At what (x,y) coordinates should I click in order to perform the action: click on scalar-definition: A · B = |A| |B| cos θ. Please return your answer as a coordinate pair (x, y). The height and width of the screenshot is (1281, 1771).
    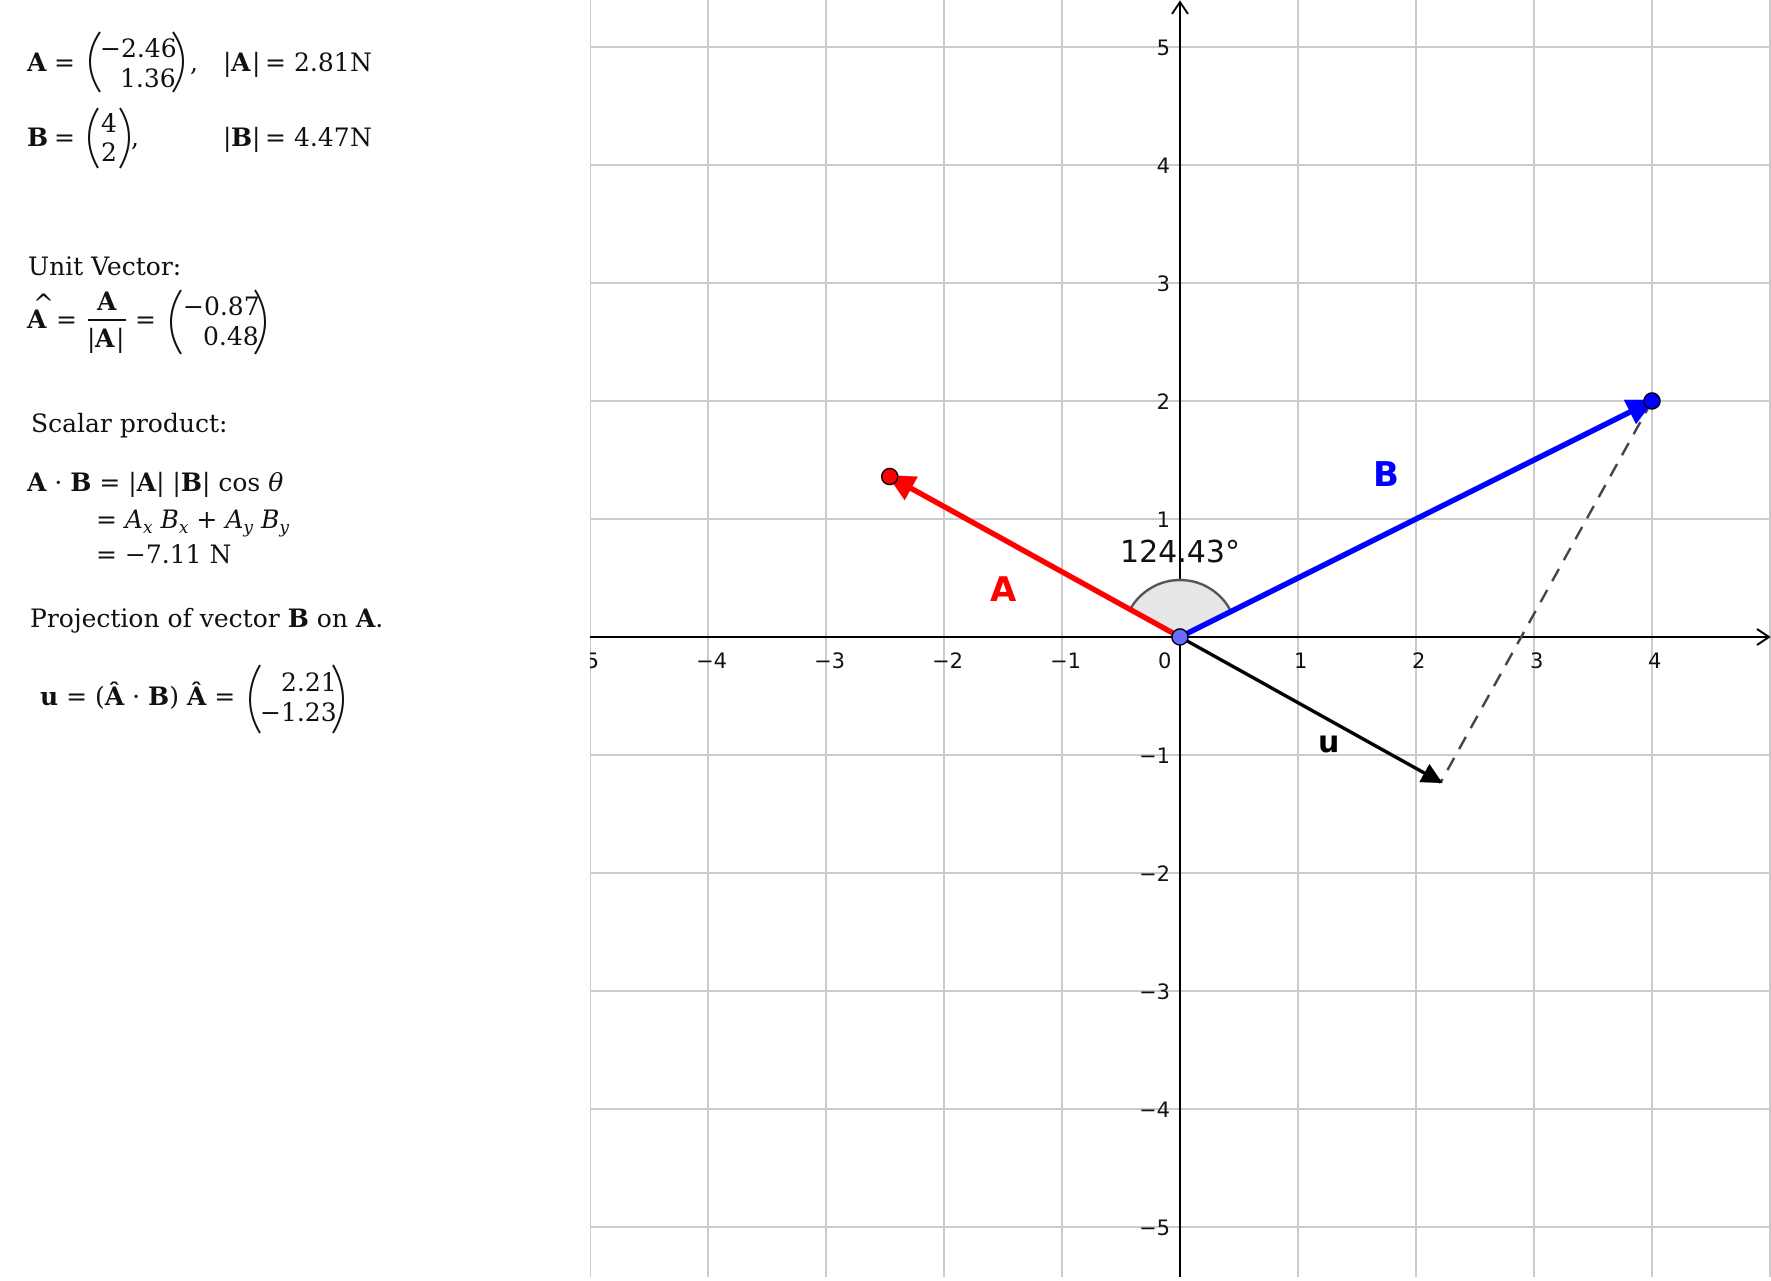
    Looking at the image, I should click on (154, 483).